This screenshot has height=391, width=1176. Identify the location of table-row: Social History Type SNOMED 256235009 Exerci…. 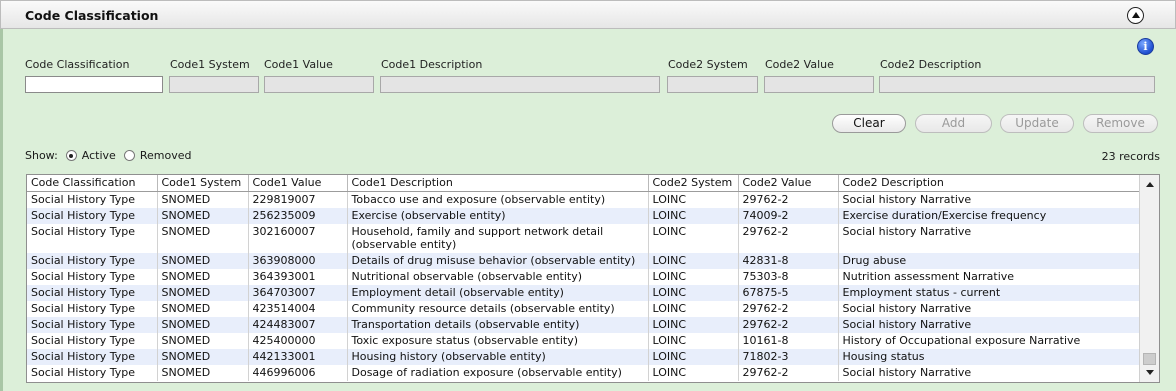
(583, 215).